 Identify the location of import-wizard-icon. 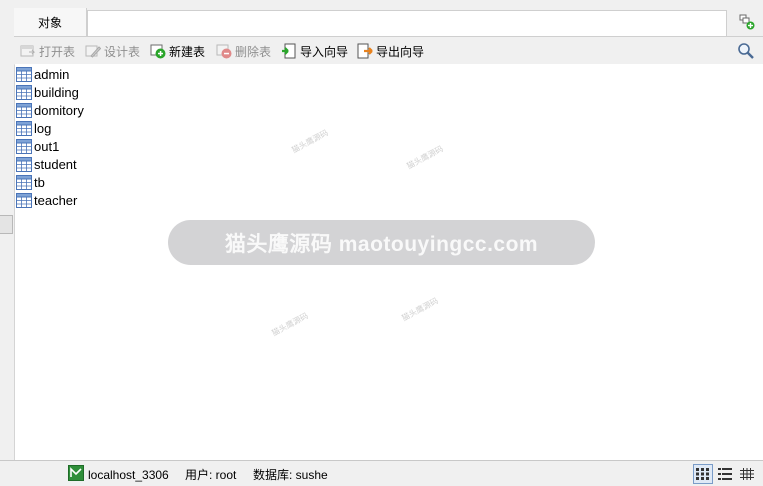
(289, 51).